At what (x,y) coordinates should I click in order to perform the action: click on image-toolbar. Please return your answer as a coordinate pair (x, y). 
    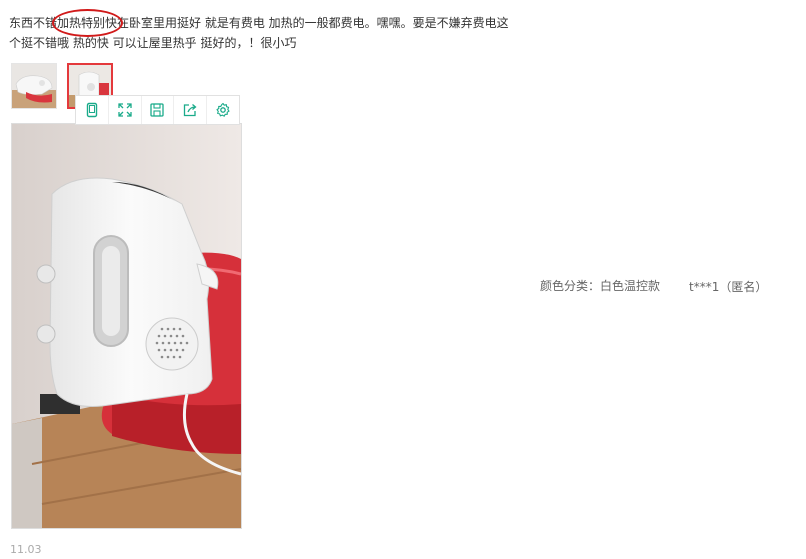
    Looking at the image, I should click on (157, 110).